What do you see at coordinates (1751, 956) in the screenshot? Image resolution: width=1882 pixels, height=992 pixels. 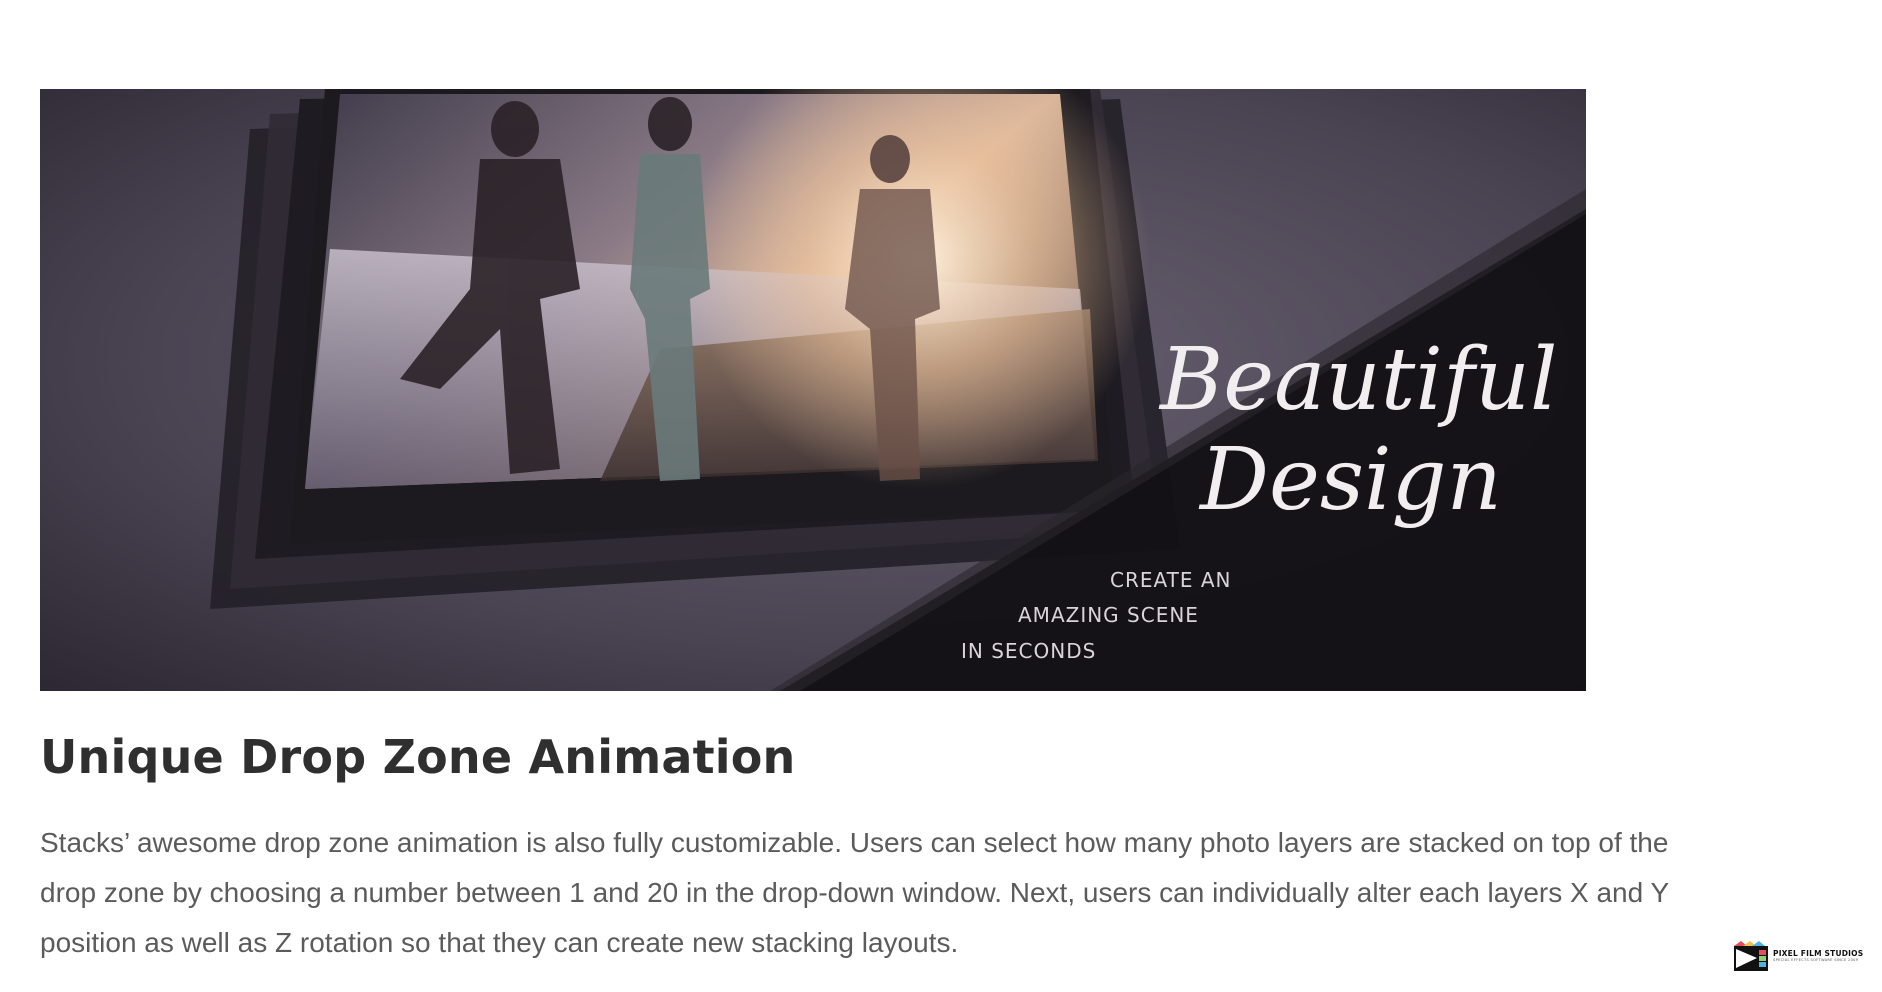 I see `clapperboard-icon` at bounding box center [1751, 956].